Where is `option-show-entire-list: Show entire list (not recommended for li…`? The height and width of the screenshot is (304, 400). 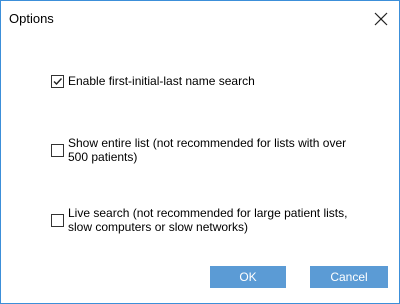 option-show-entire-list: Show entire list (not recommended for li… is located at coordinates (204, 150).